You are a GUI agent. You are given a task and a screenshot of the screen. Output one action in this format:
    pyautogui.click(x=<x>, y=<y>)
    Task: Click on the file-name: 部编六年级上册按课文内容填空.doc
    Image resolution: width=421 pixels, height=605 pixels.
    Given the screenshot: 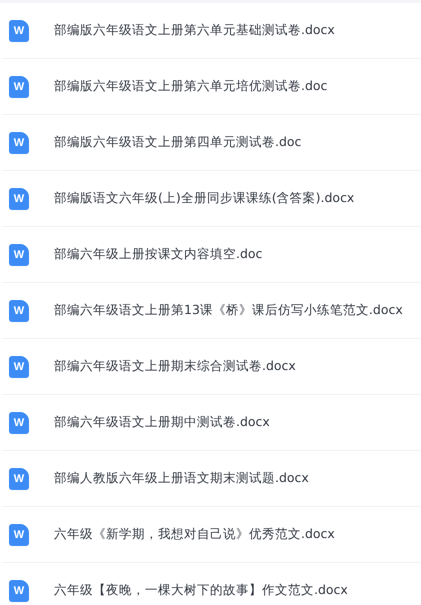 What is the action you would take?
    pyautogui.click(x=158, y=254)
    